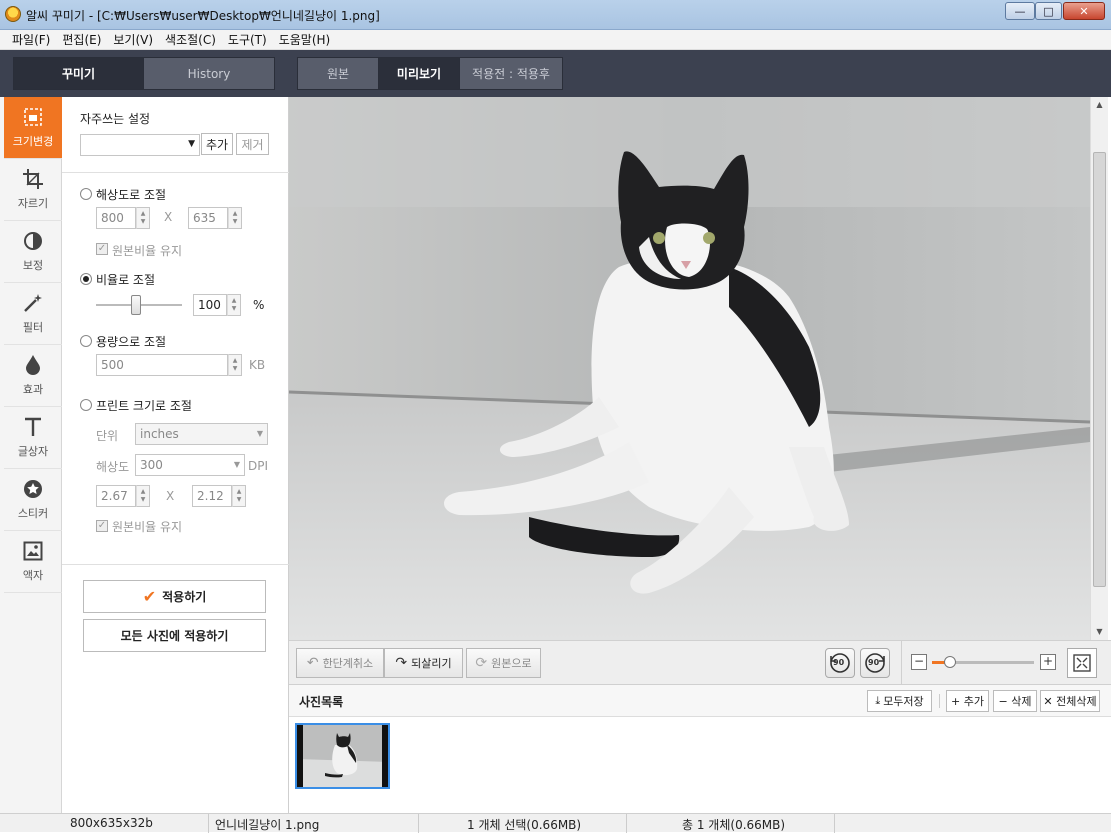 The image size is (1111, 833). I want to click on thumbnail-image, so click(342, 756).